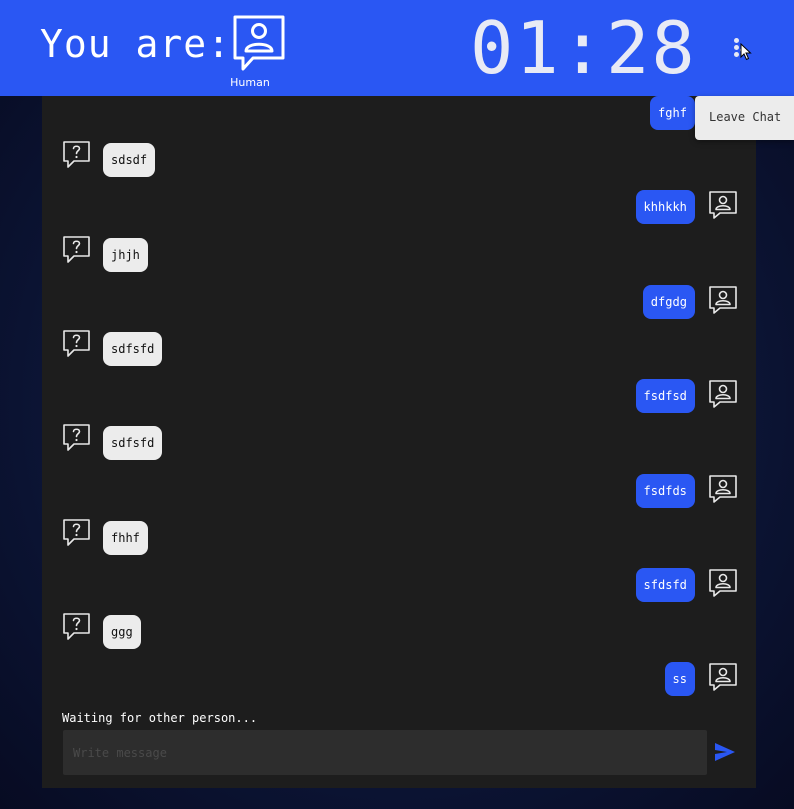 The image size is (794, 809). What do you see at coordinates (746, 52) in the screenshot?
I see `mouse-cursor-icon` at bounding box center [746, 52].